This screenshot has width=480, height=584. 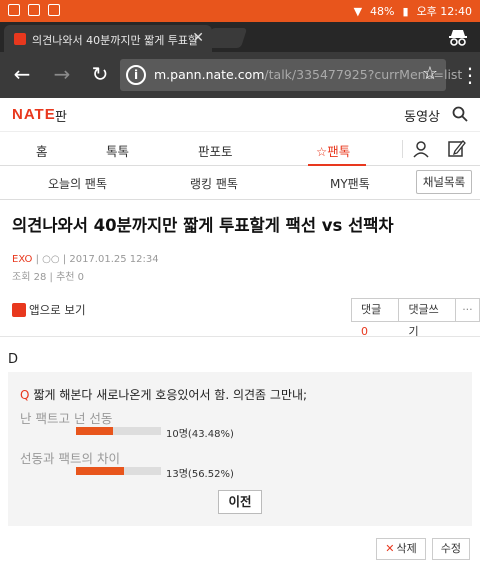 What do you see at coordinates (136, 75) in the screenshot?
I see `info-icon: i` at bounding box center [136, 75].